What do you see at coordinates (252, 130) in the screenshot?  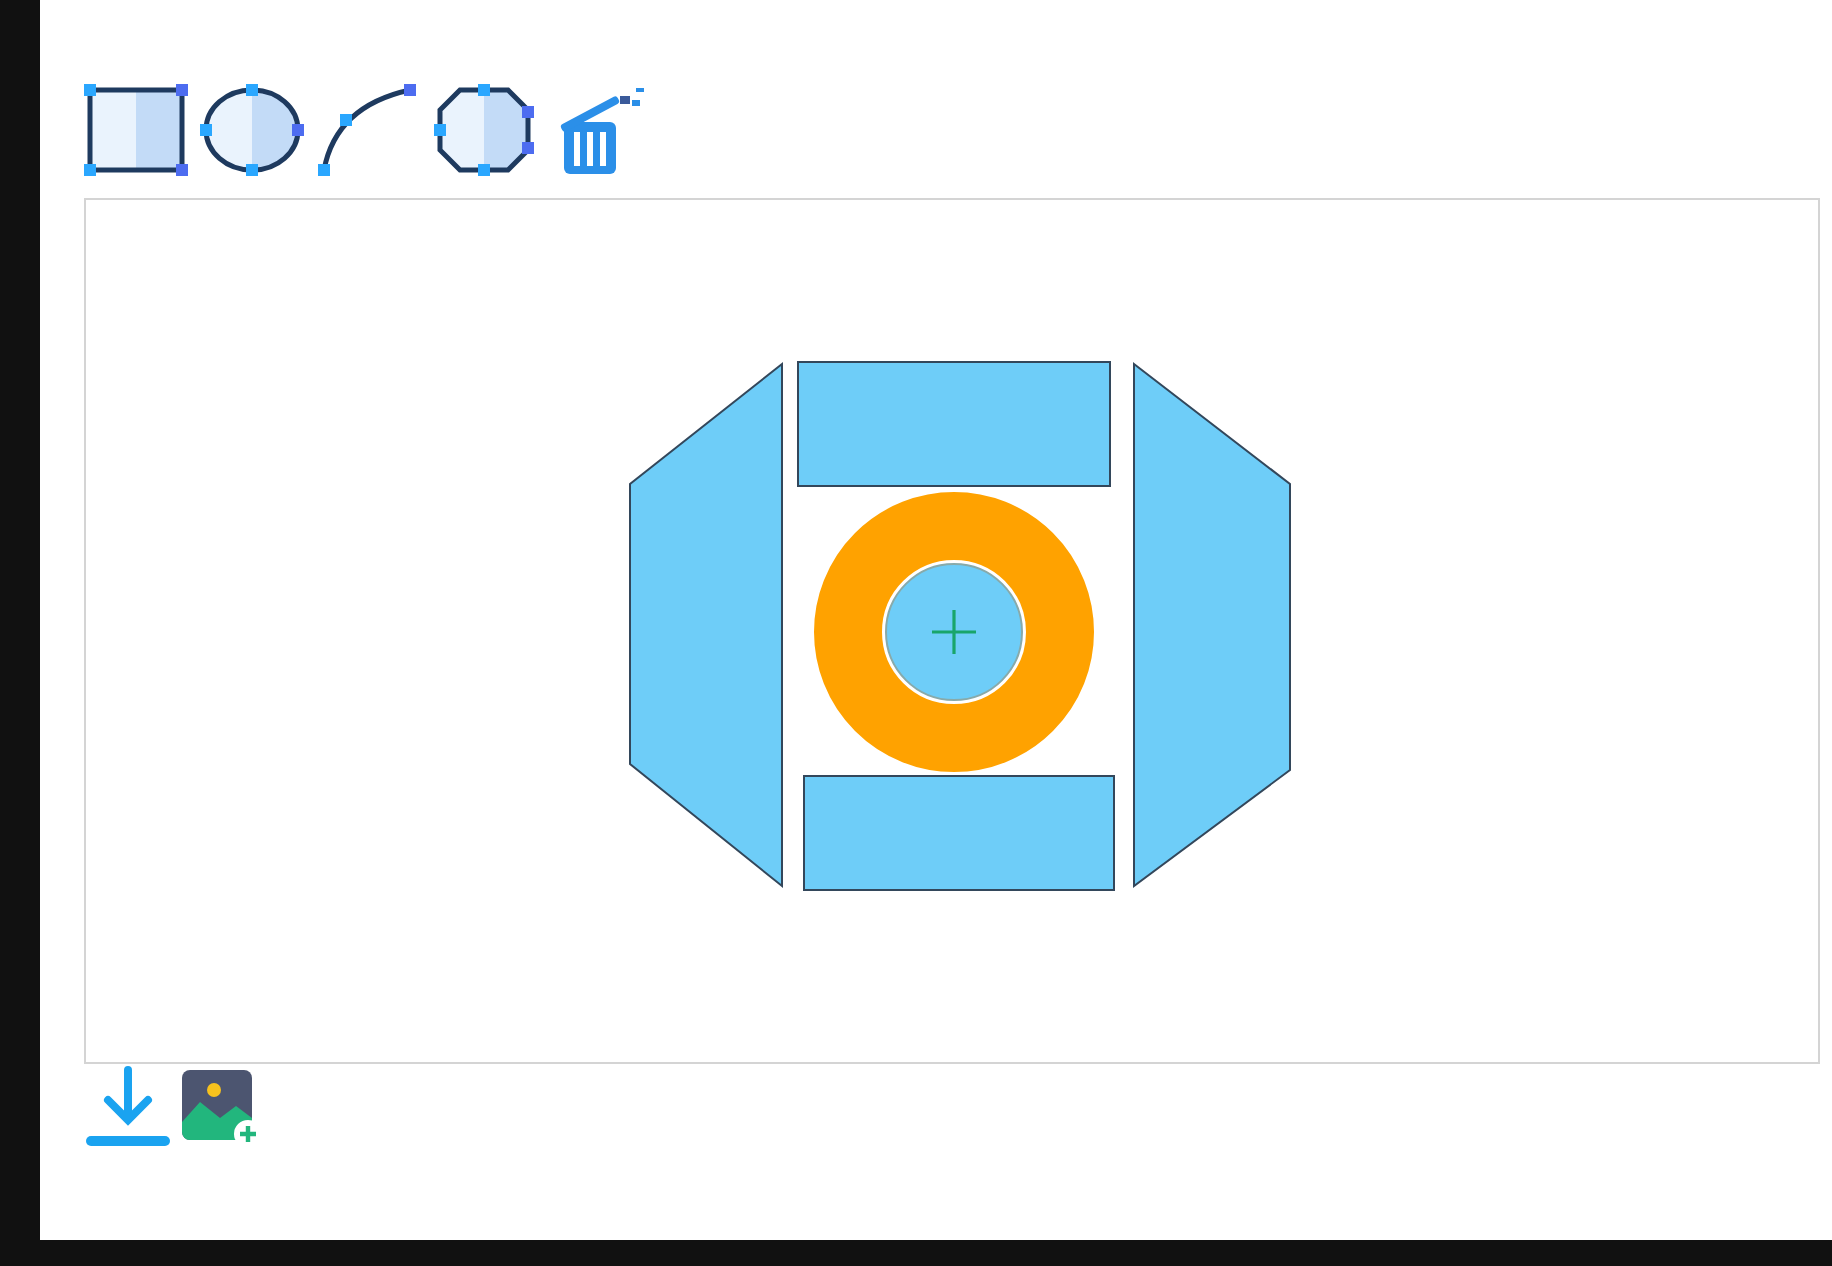 I see `ellipse-tool-icon` at bounding box center [252, 130].